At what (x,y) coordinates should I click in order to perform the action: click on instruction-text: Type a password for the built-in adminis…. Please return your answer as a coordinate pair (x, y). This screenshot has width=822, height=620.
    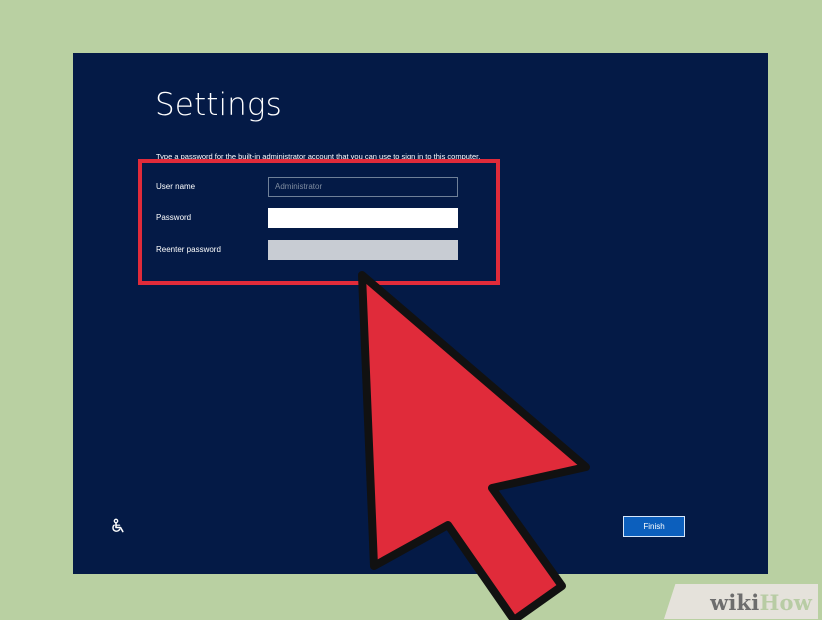
    Looking at the image, I should click on (318, 156).